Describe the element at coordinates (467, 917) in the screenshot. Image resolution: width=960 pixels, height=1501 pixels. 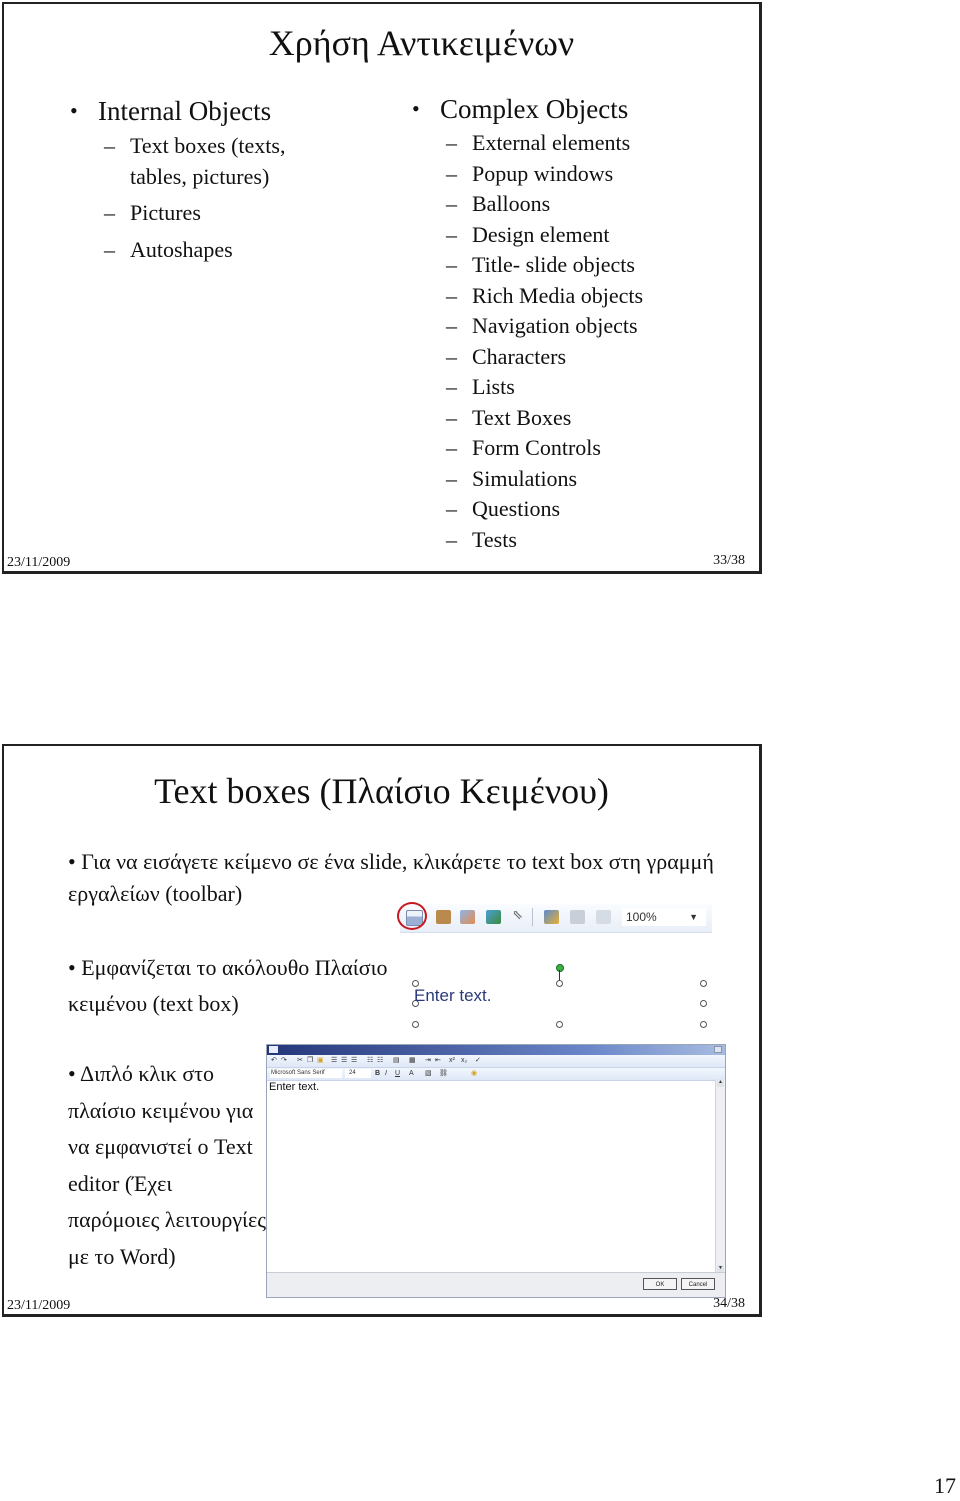
I see `picture-icon` at that location.